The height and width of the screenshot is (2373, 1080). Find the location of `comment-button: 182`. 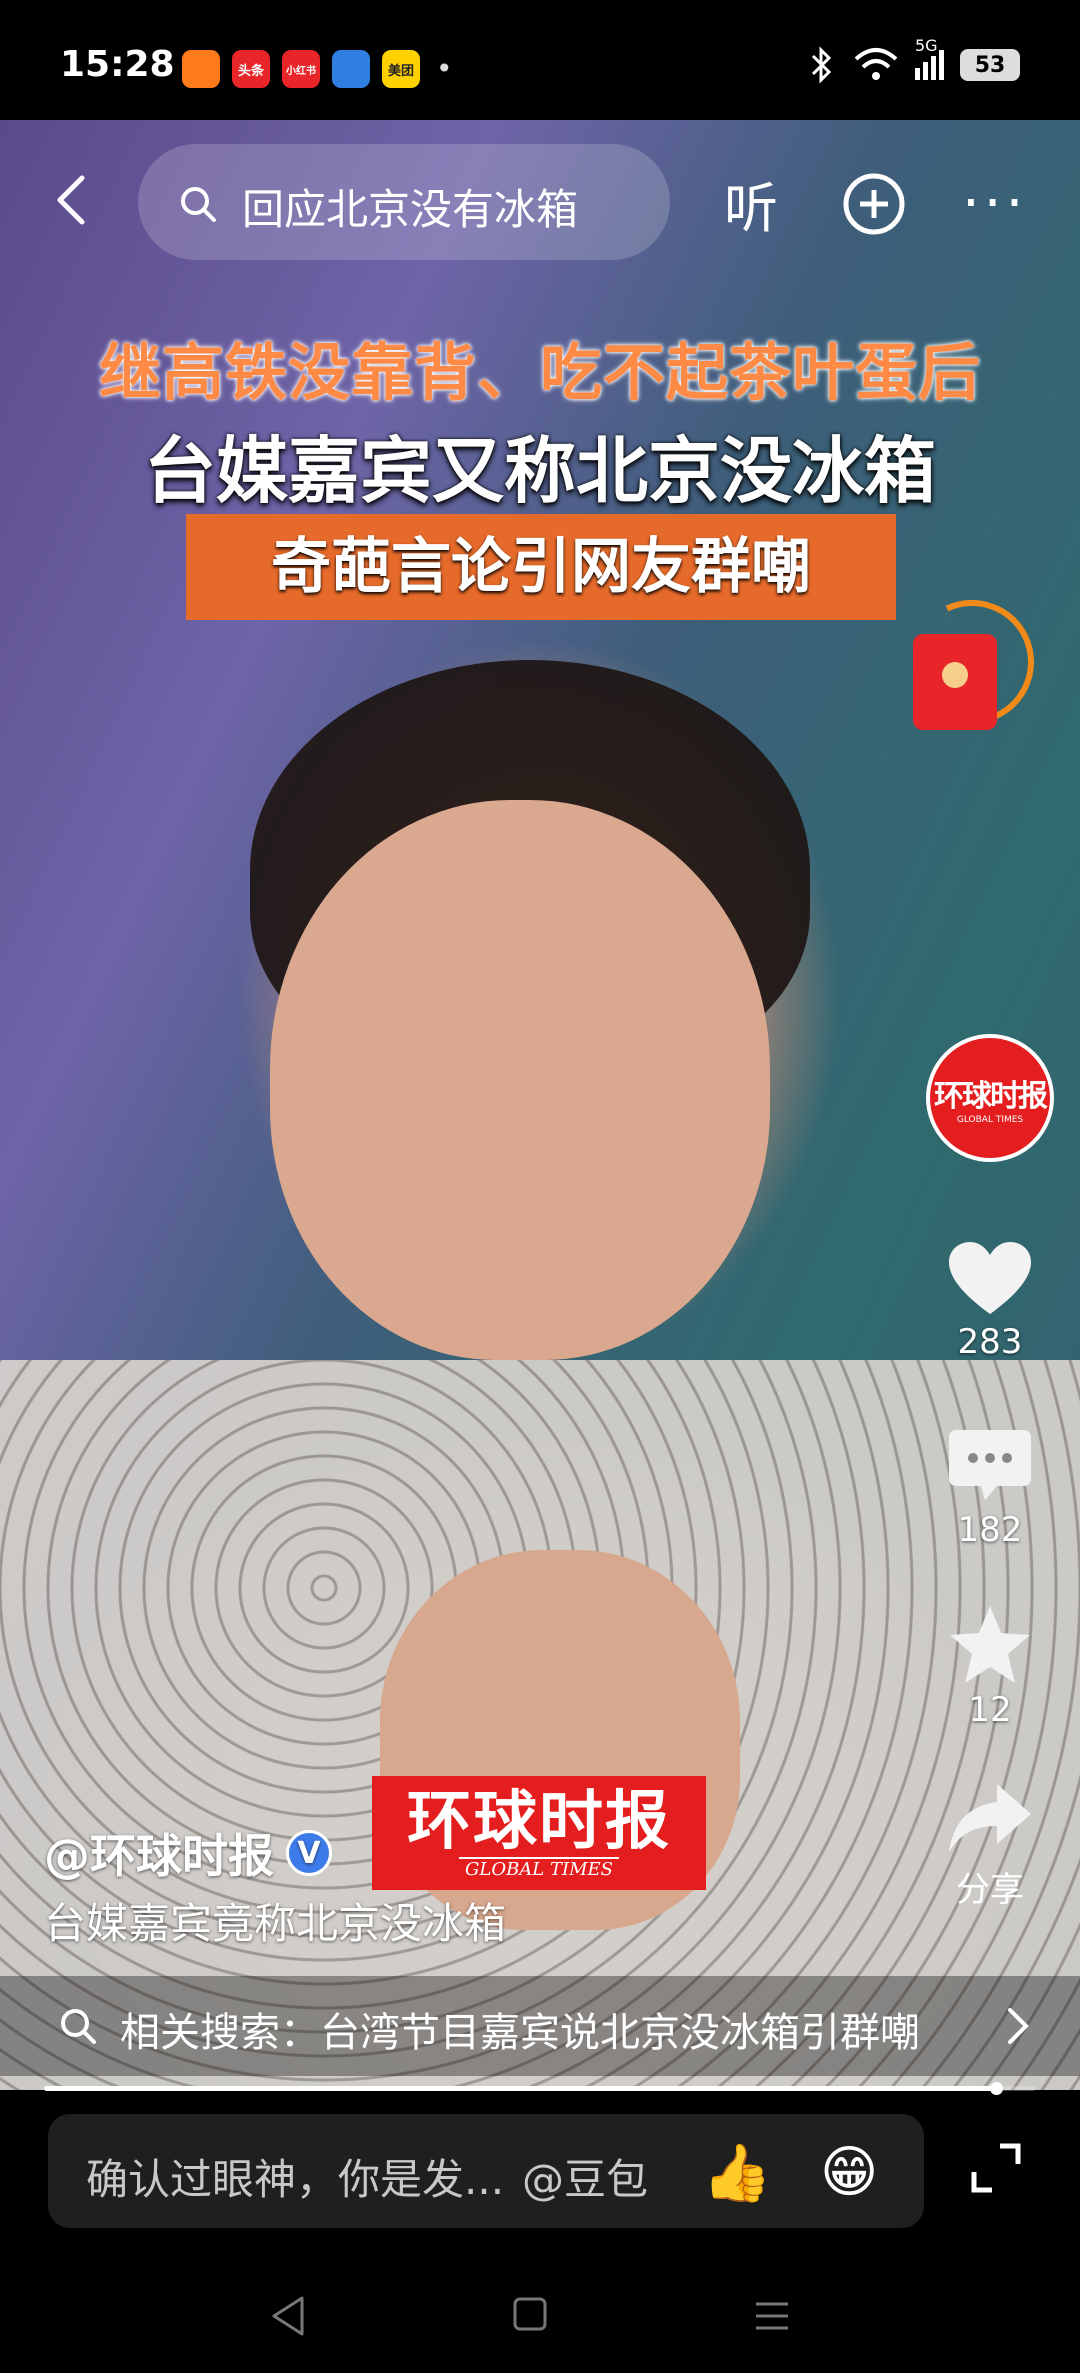

comment-button: 182 is located at coordinates (990, 1489).